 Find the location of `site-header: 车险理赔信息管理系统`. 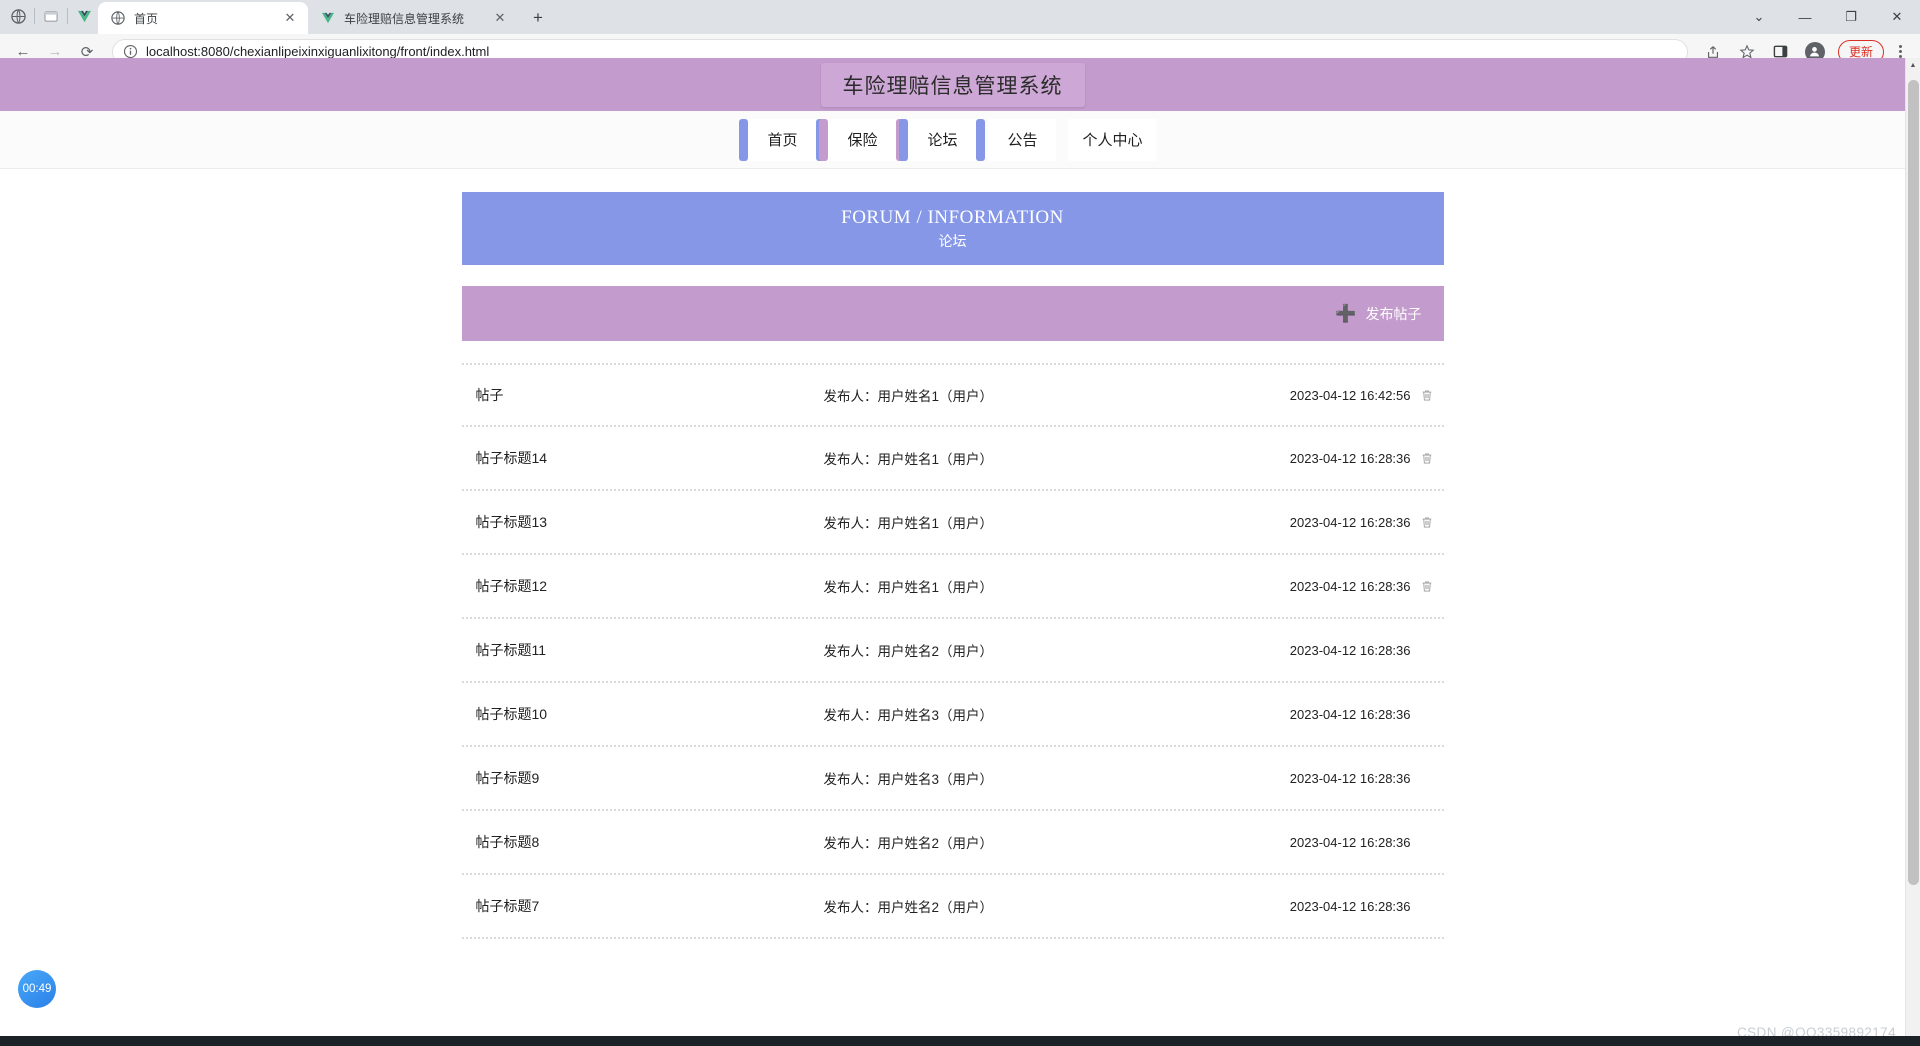

site-header: 车险理赔信息管理系统 is located at coordinates (952, 84).